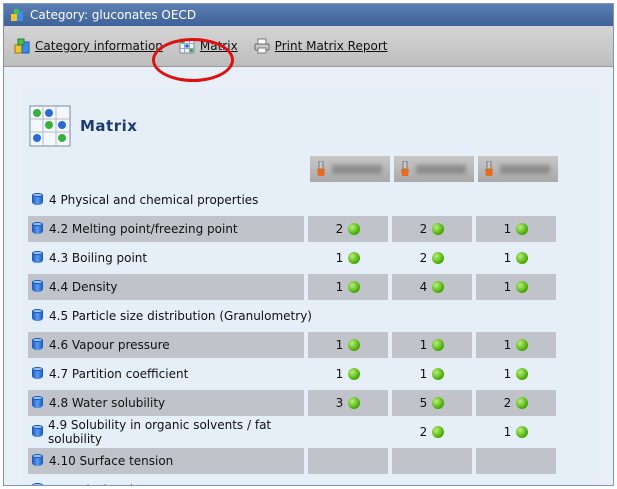 This screenshot has height=489, width=617. I want to click on matrix-cell: 4, so click(432, 286).